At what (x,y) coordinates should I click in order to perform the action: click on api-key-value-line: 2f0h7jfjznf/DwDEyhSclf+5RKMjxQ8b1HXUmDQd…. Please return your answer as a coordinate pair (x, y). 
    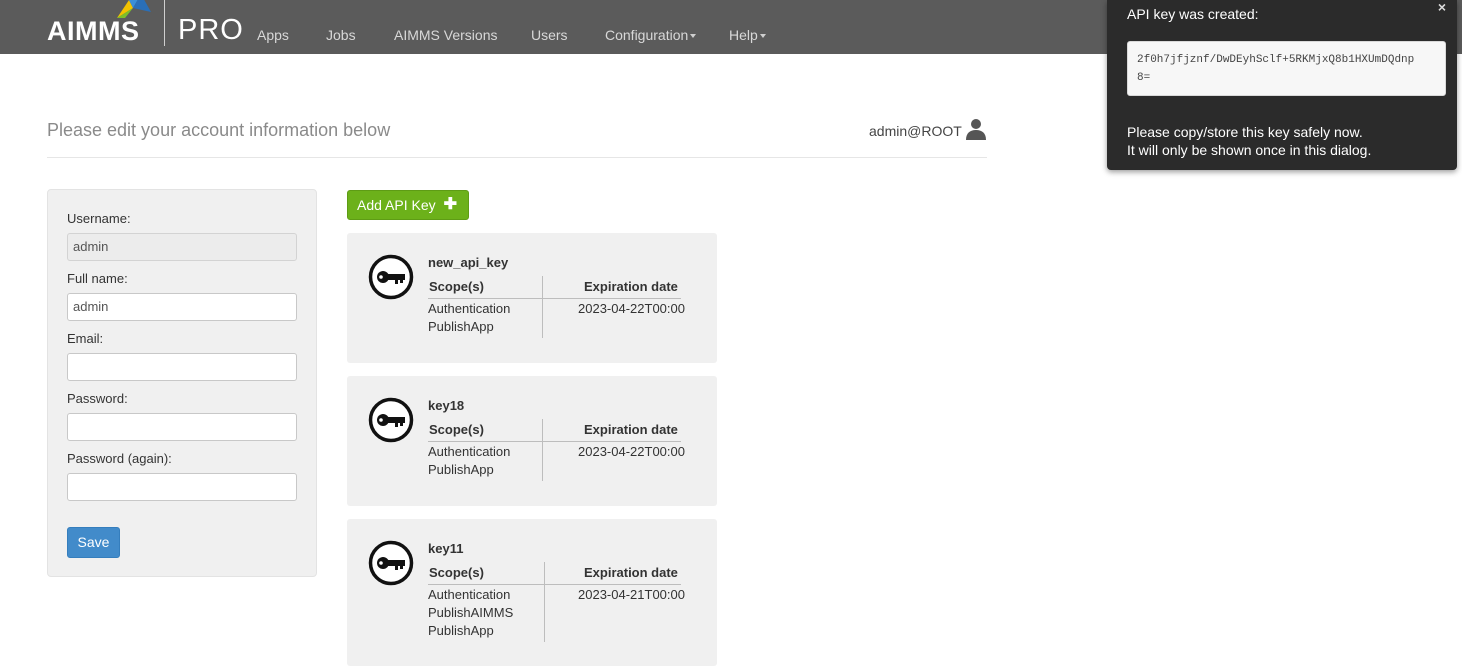
    Looking at the image, I should click on (1276, 60).